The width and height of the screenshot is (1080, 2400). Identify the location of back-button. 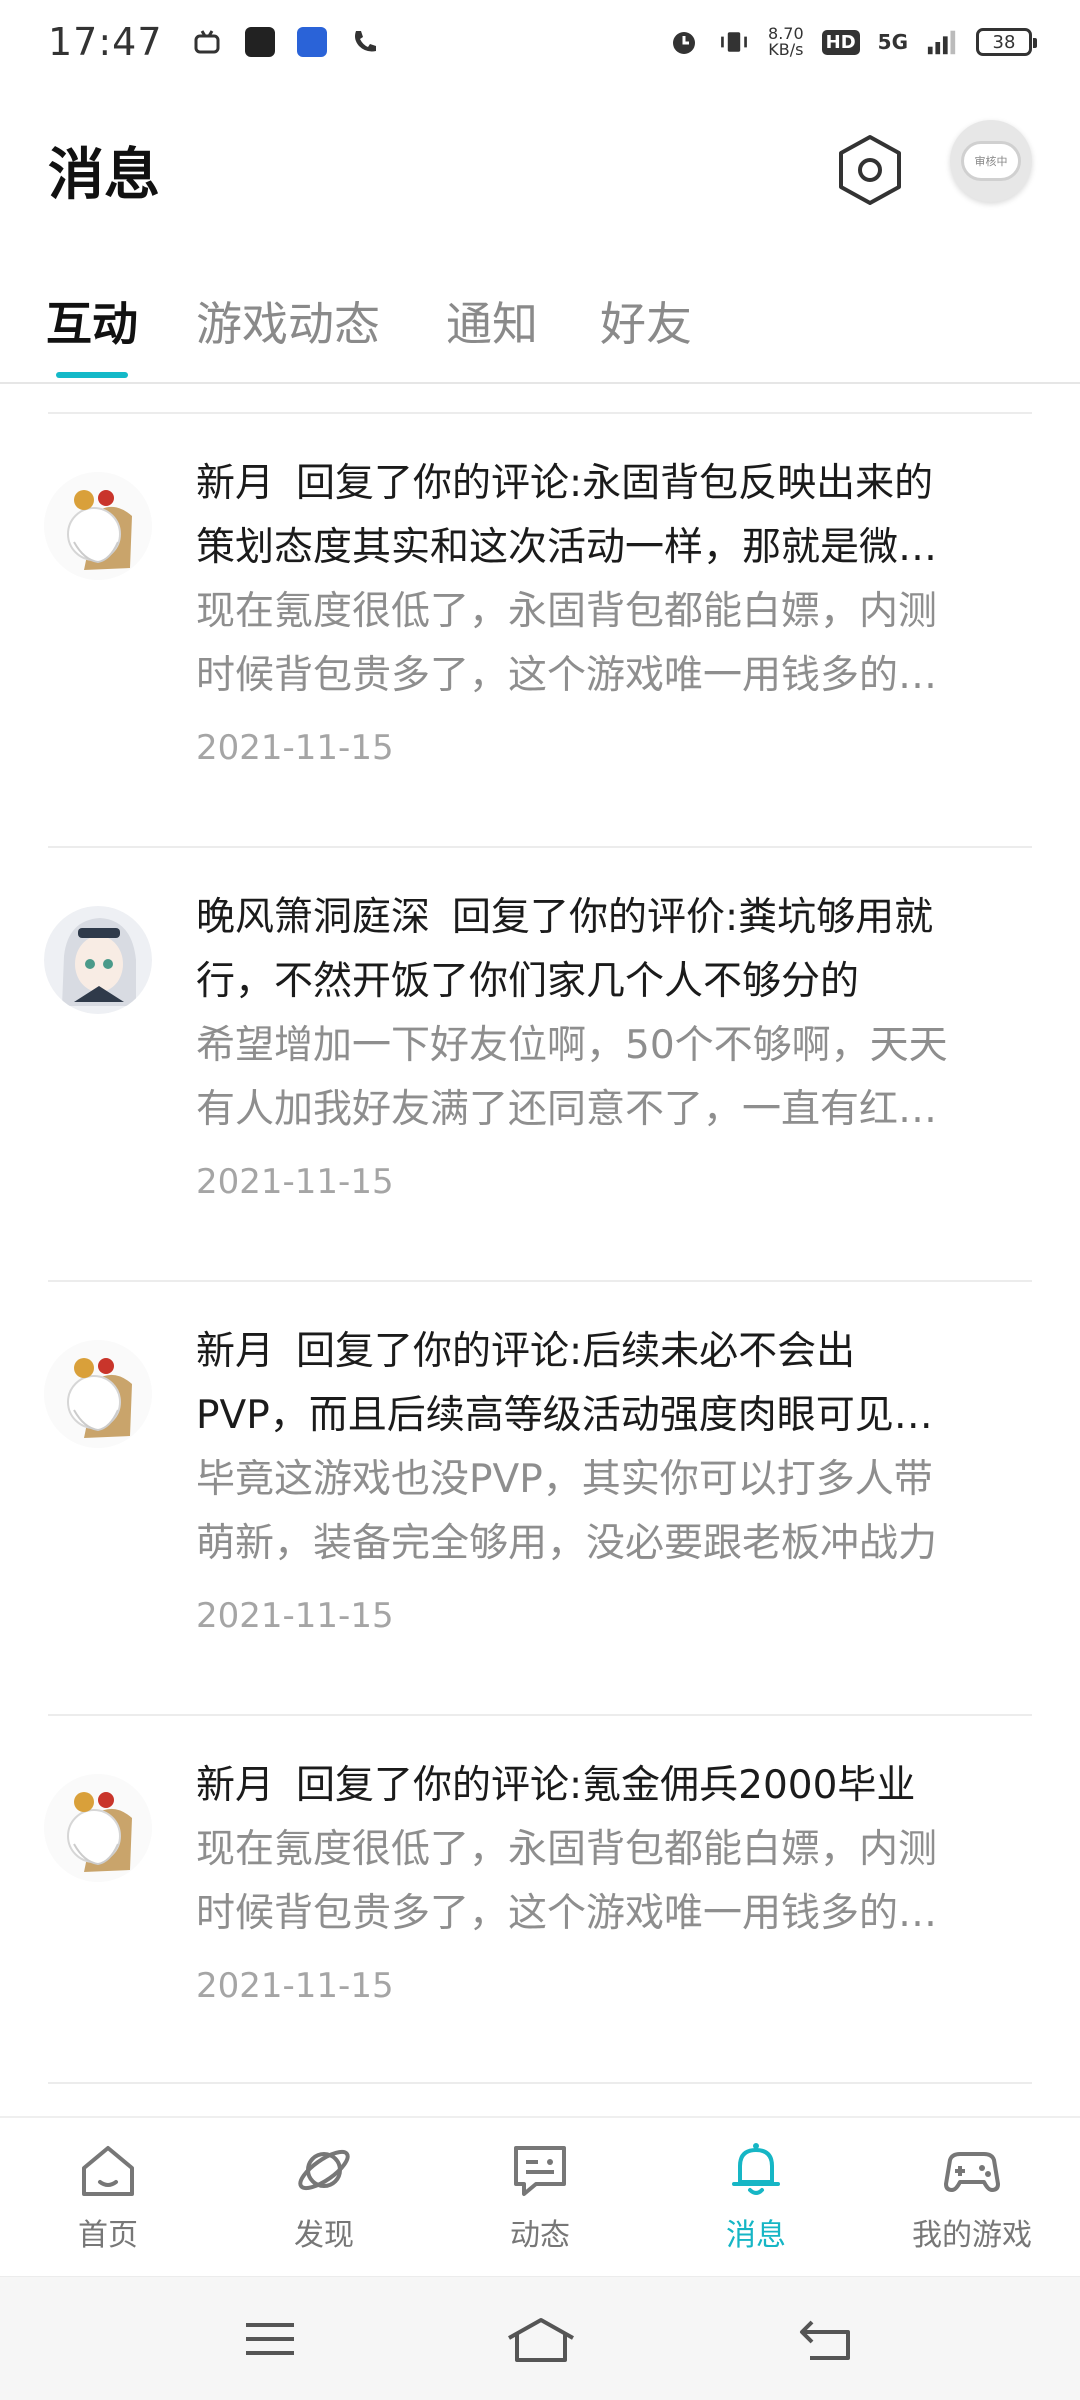
(826, 2339).